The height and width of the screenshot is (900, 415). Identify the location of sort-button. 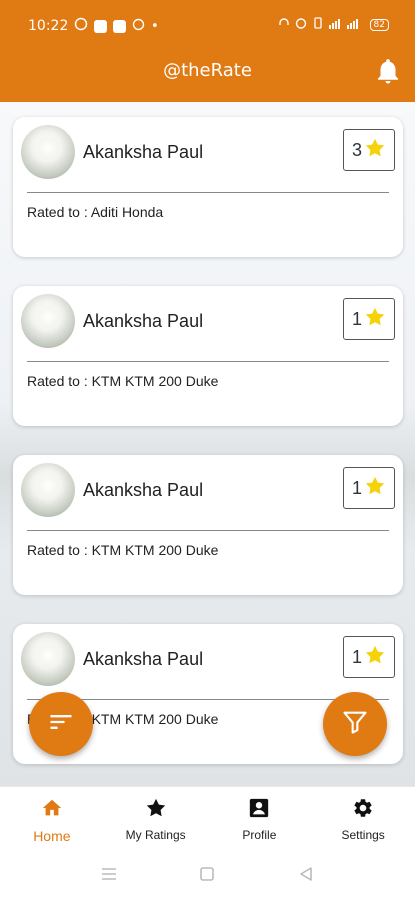
(61, 724).